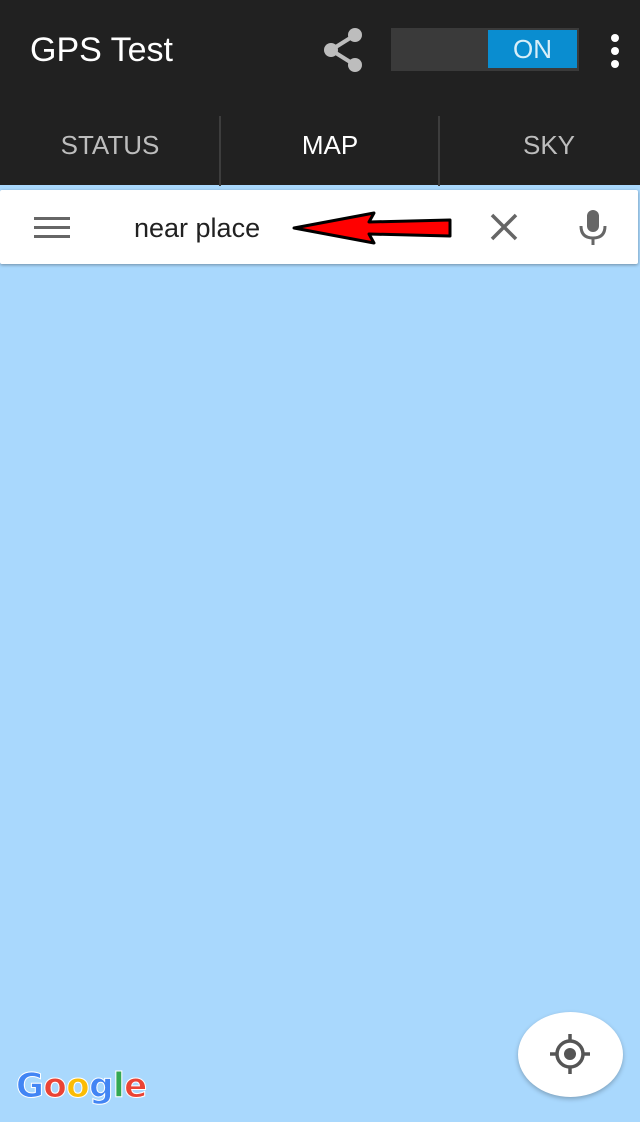 This screenshot has height=1122, width=640. I want to click on app-bar: GPS Test ON, so click(320, 50).